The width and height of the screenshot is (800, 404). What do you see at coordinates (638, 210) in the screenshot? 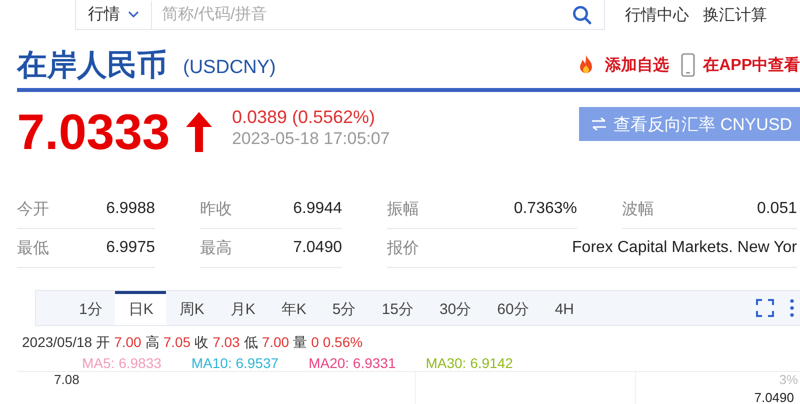
I see `stat-label: 波幅` at bounding box center [638, 210].